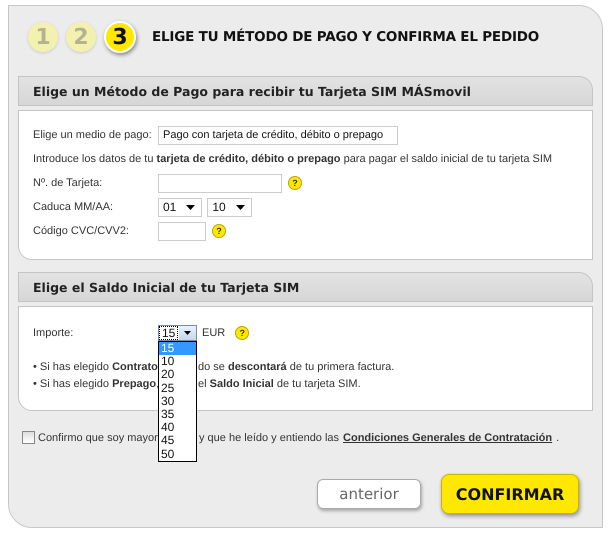 This screenshot has height=537, width=614. I want to click on note-text: • Si has elegido Prepago,, so click(95, 384).